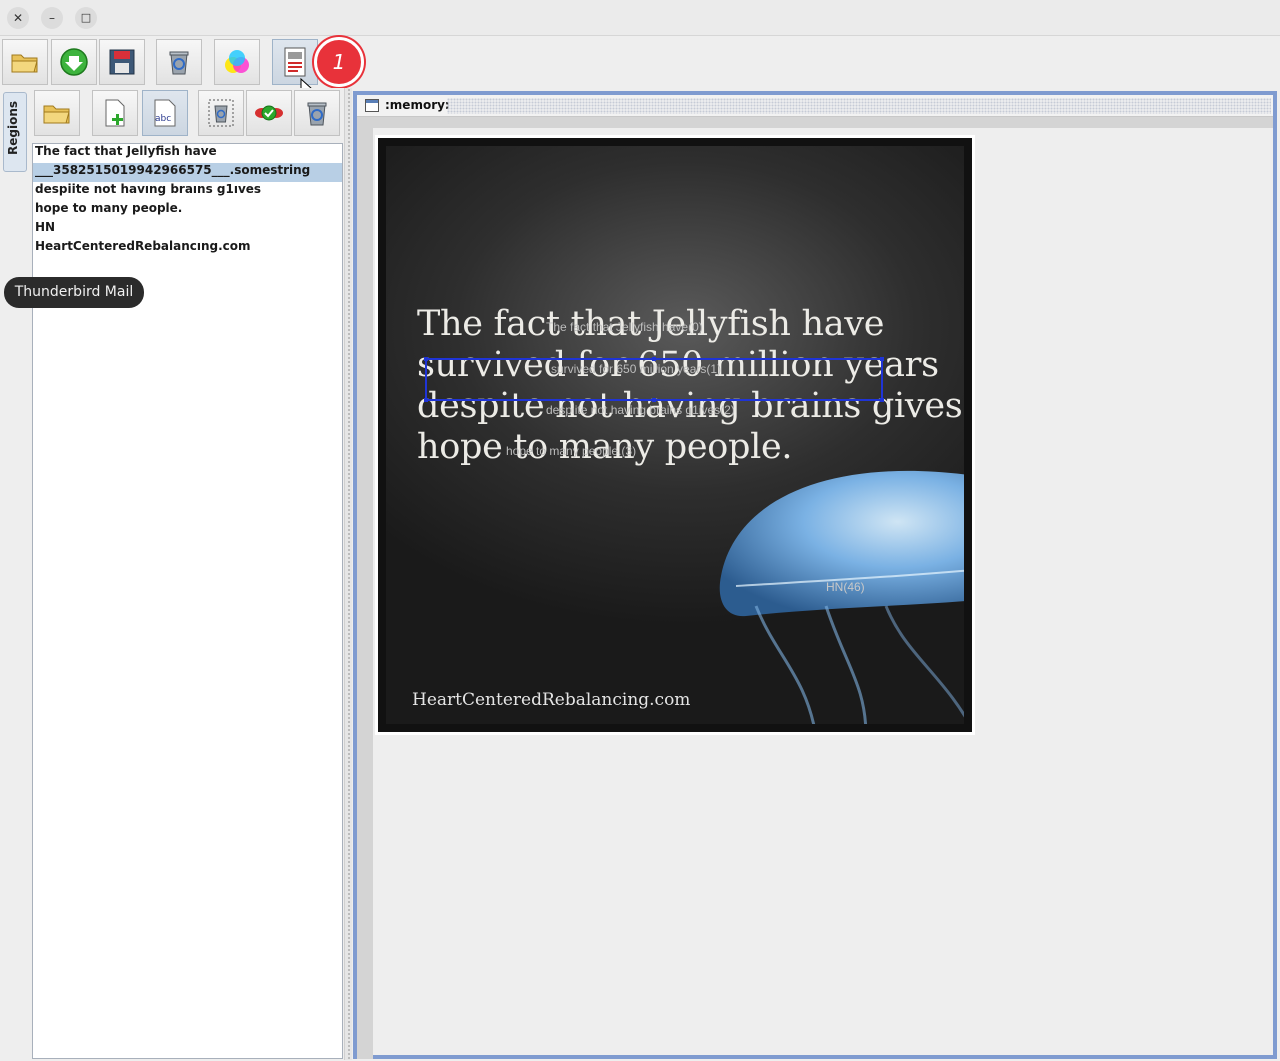  I want to click on text-abc-icon: abc, so click(165, 113).